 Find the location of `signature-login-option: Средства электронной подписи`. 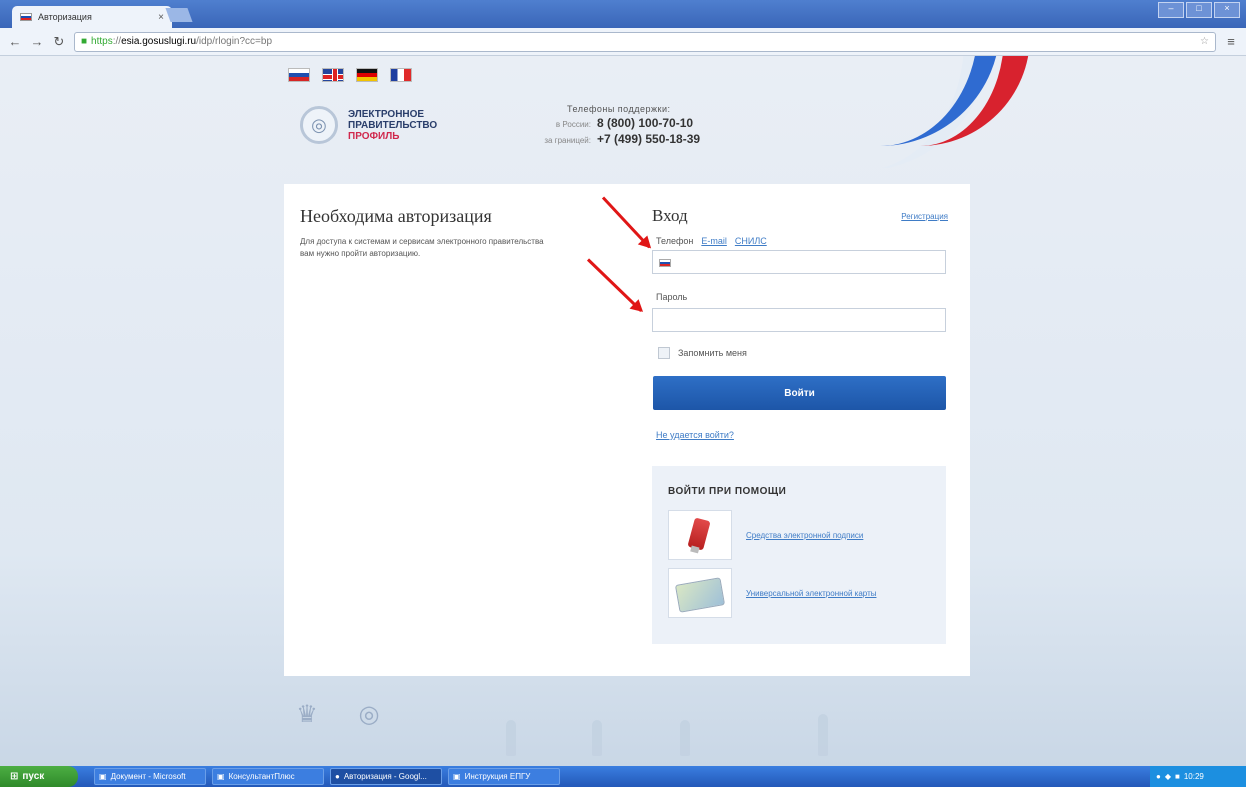

signature-login-option: Средства электронной подписи is located at coordinates (765, 535).